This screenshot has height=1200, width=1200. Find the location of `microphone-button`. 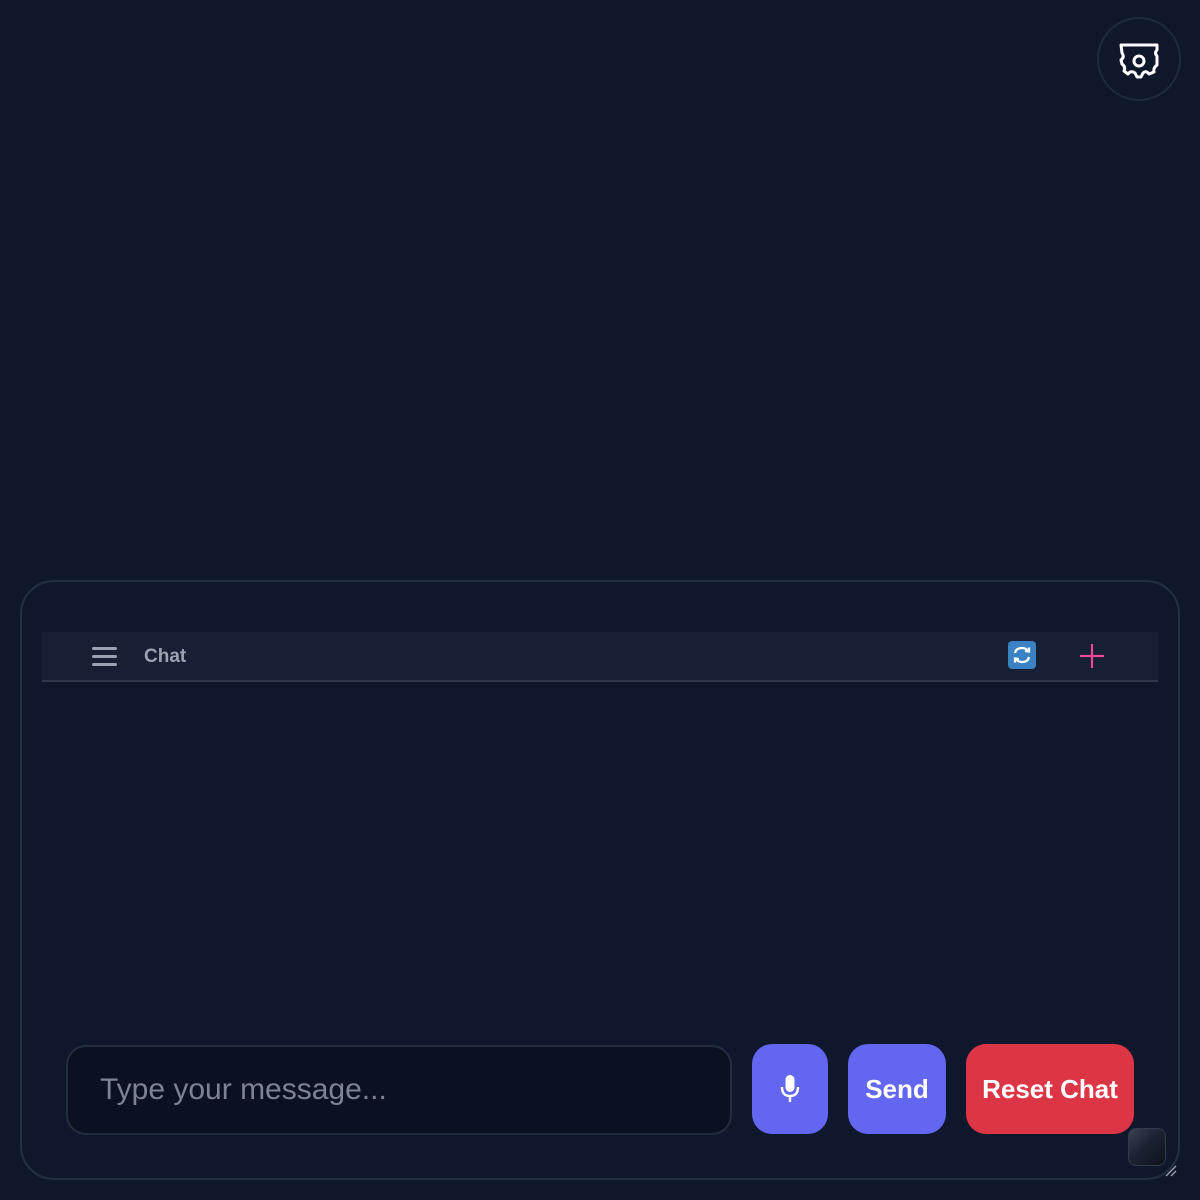

microphone-button is located at coordinates (790, 1089).